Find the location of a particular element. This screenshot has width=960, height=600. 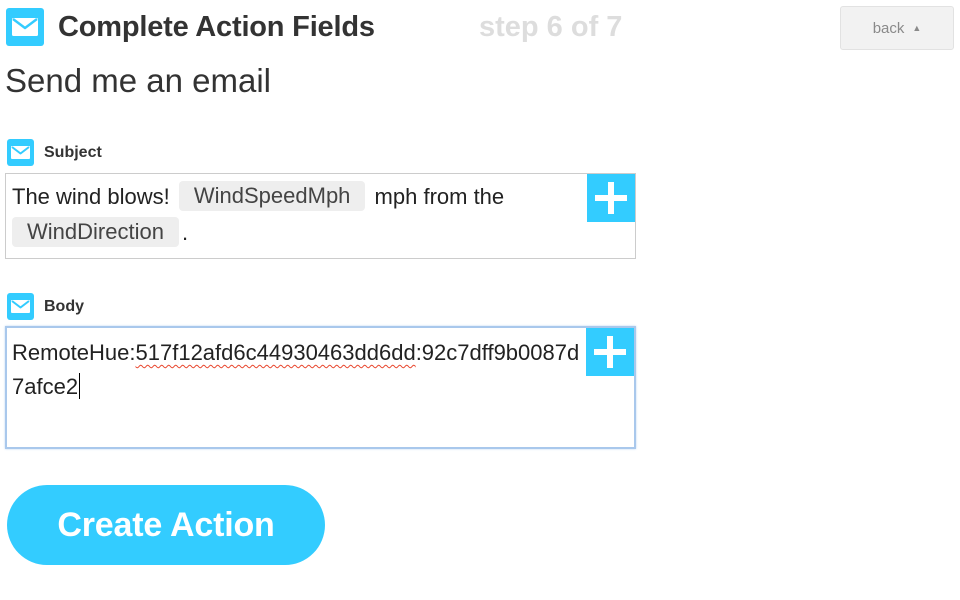

subject-text: . is located at coordinates (185, 232).